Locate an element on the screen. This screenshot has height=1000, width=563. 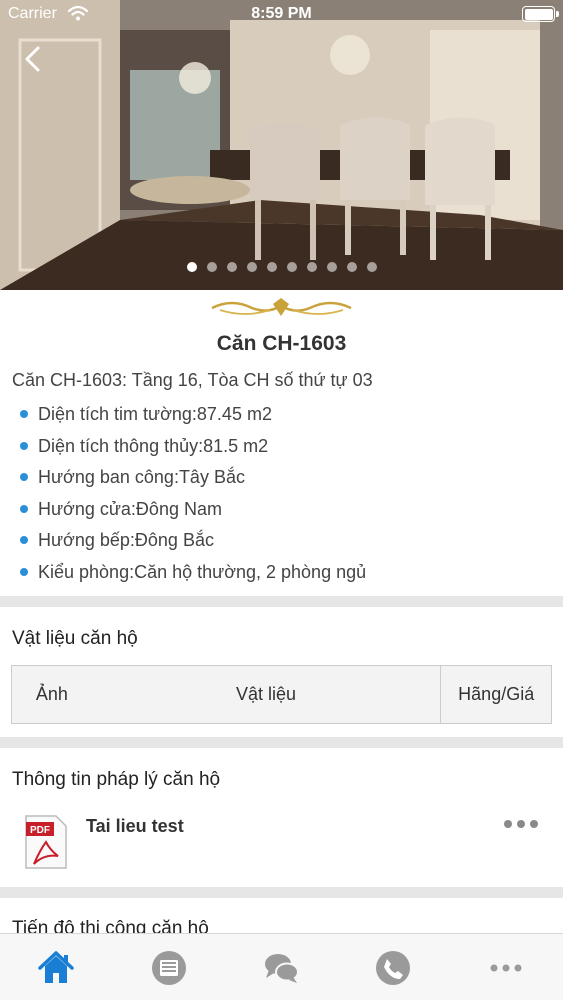
materials-table-header: Ảnh Vật liệu Hãng/Giá is located at coordinates (281, 694).